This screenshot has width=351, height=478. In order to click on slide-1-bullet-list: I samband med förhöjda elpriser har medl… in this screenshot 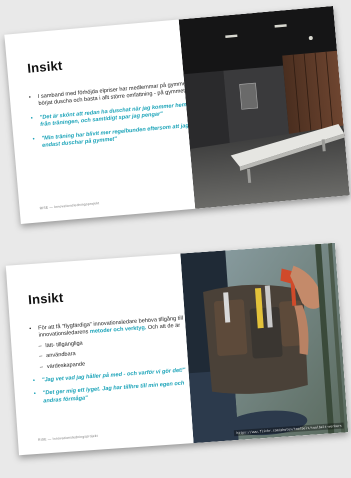, I will do `click(110, 119)`.